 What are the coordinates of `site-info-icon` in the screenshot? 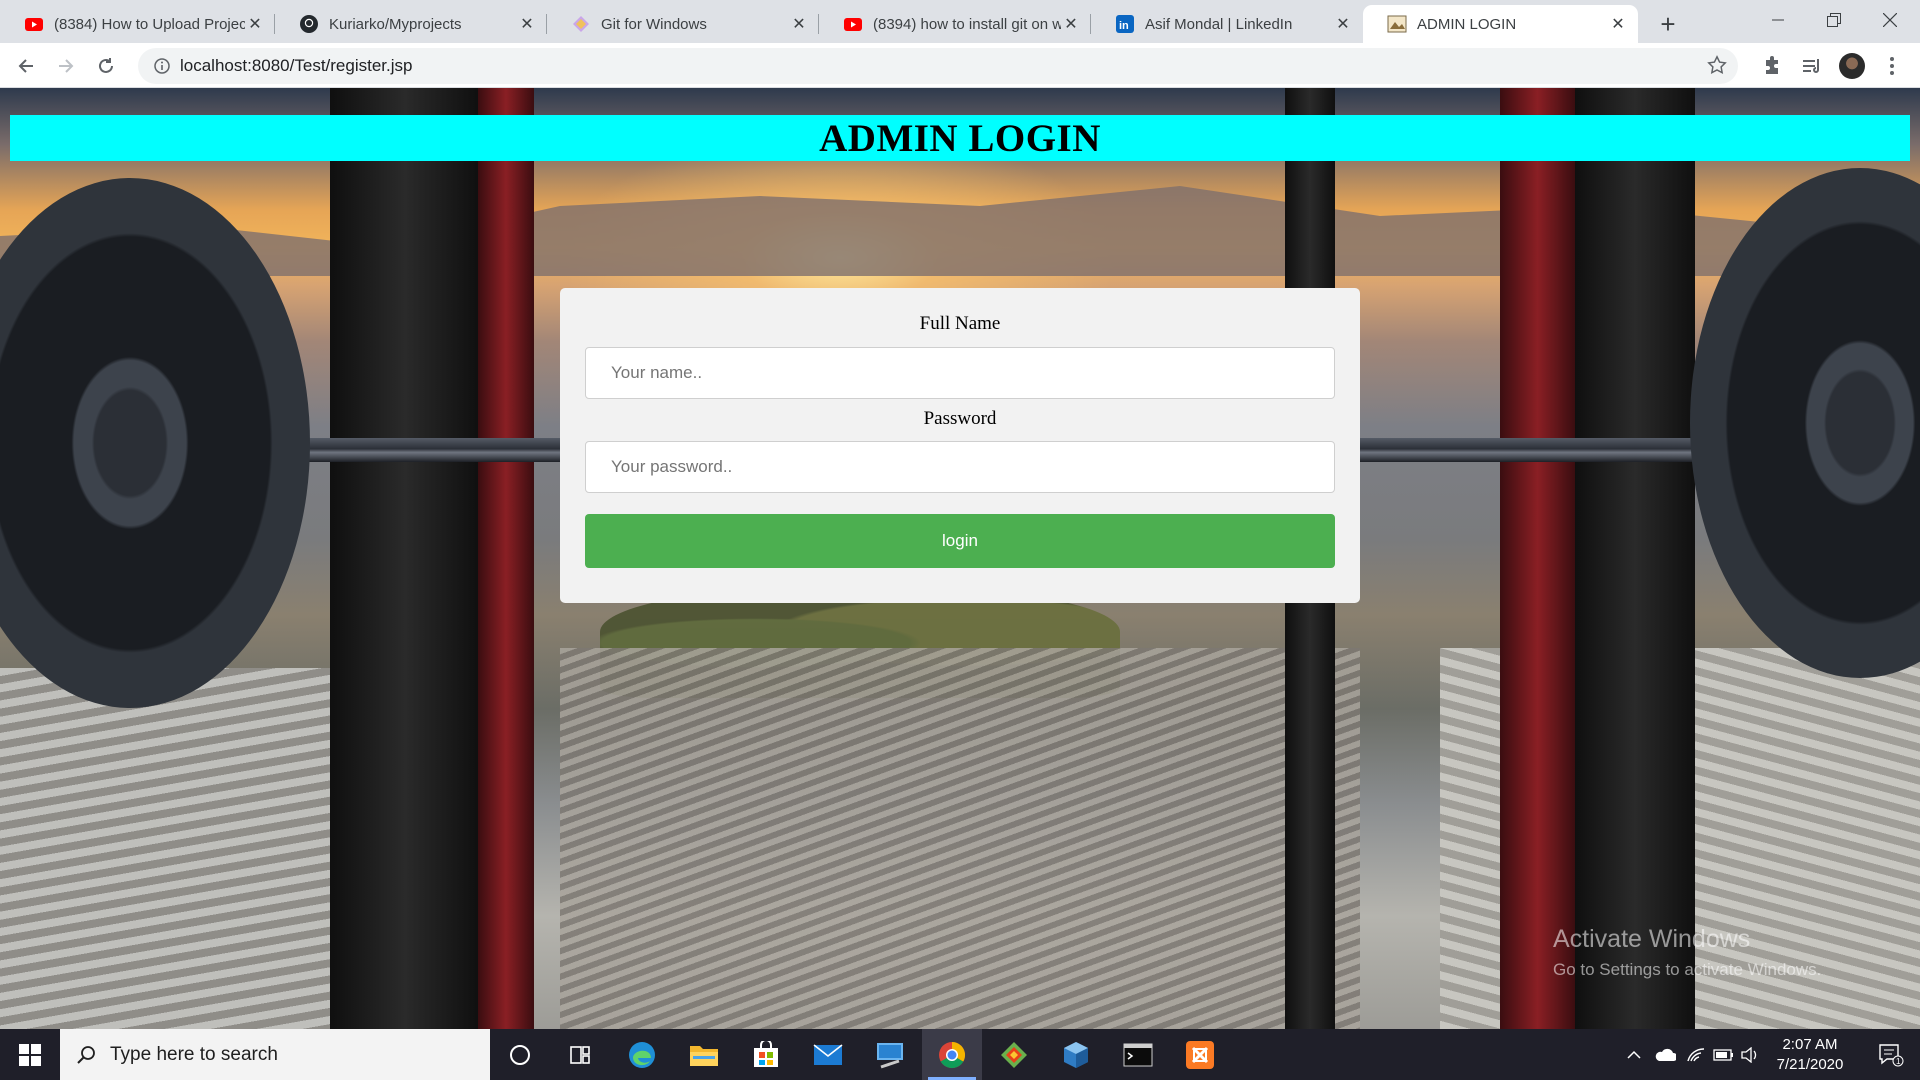 It's located at (162, 66).